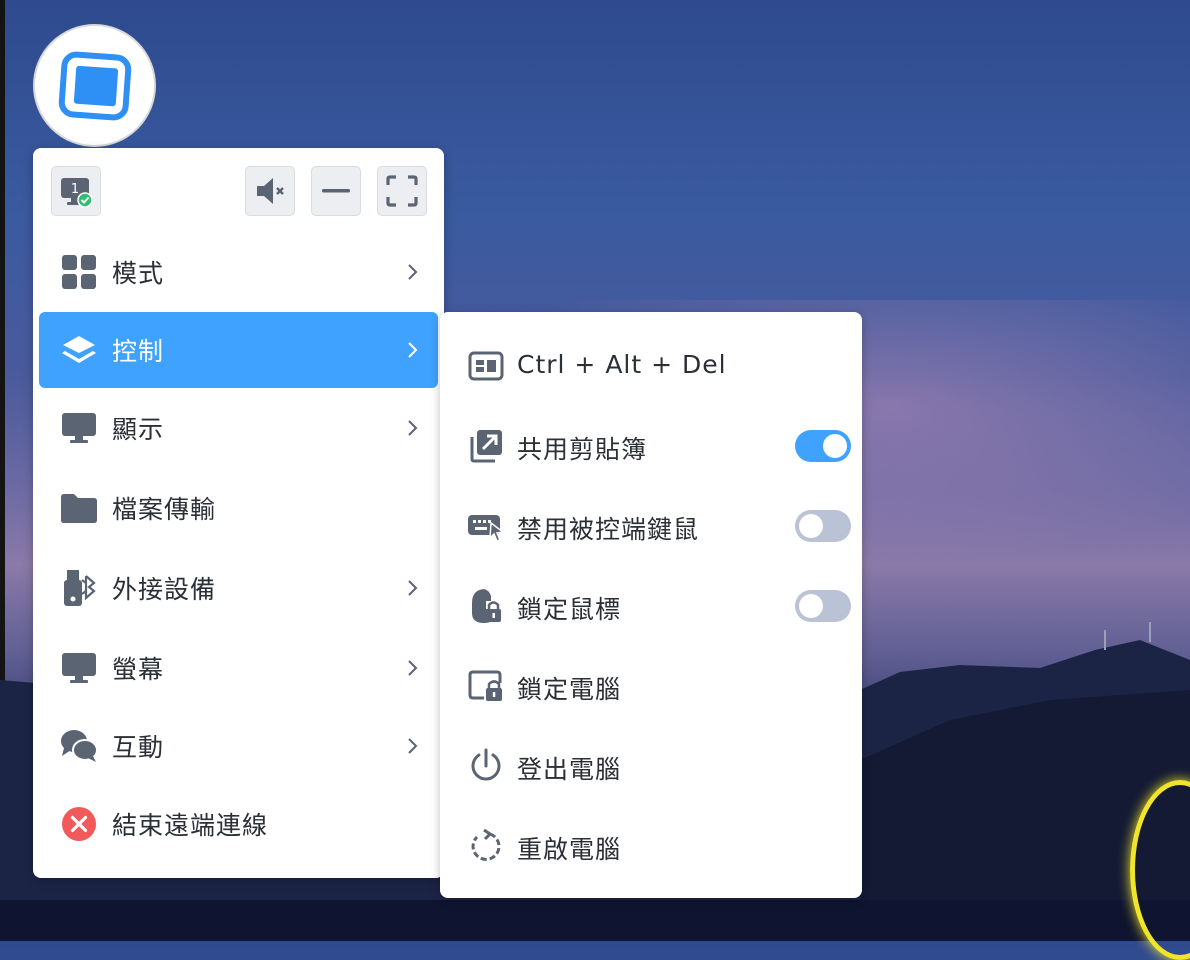 This screenshot has height=960, width=1190. What do you see at coordinates (622, 364) in the screenshot?
I see `submenu-item-label: Ctrl + Alt + Del` at bounding box center [622, 364].